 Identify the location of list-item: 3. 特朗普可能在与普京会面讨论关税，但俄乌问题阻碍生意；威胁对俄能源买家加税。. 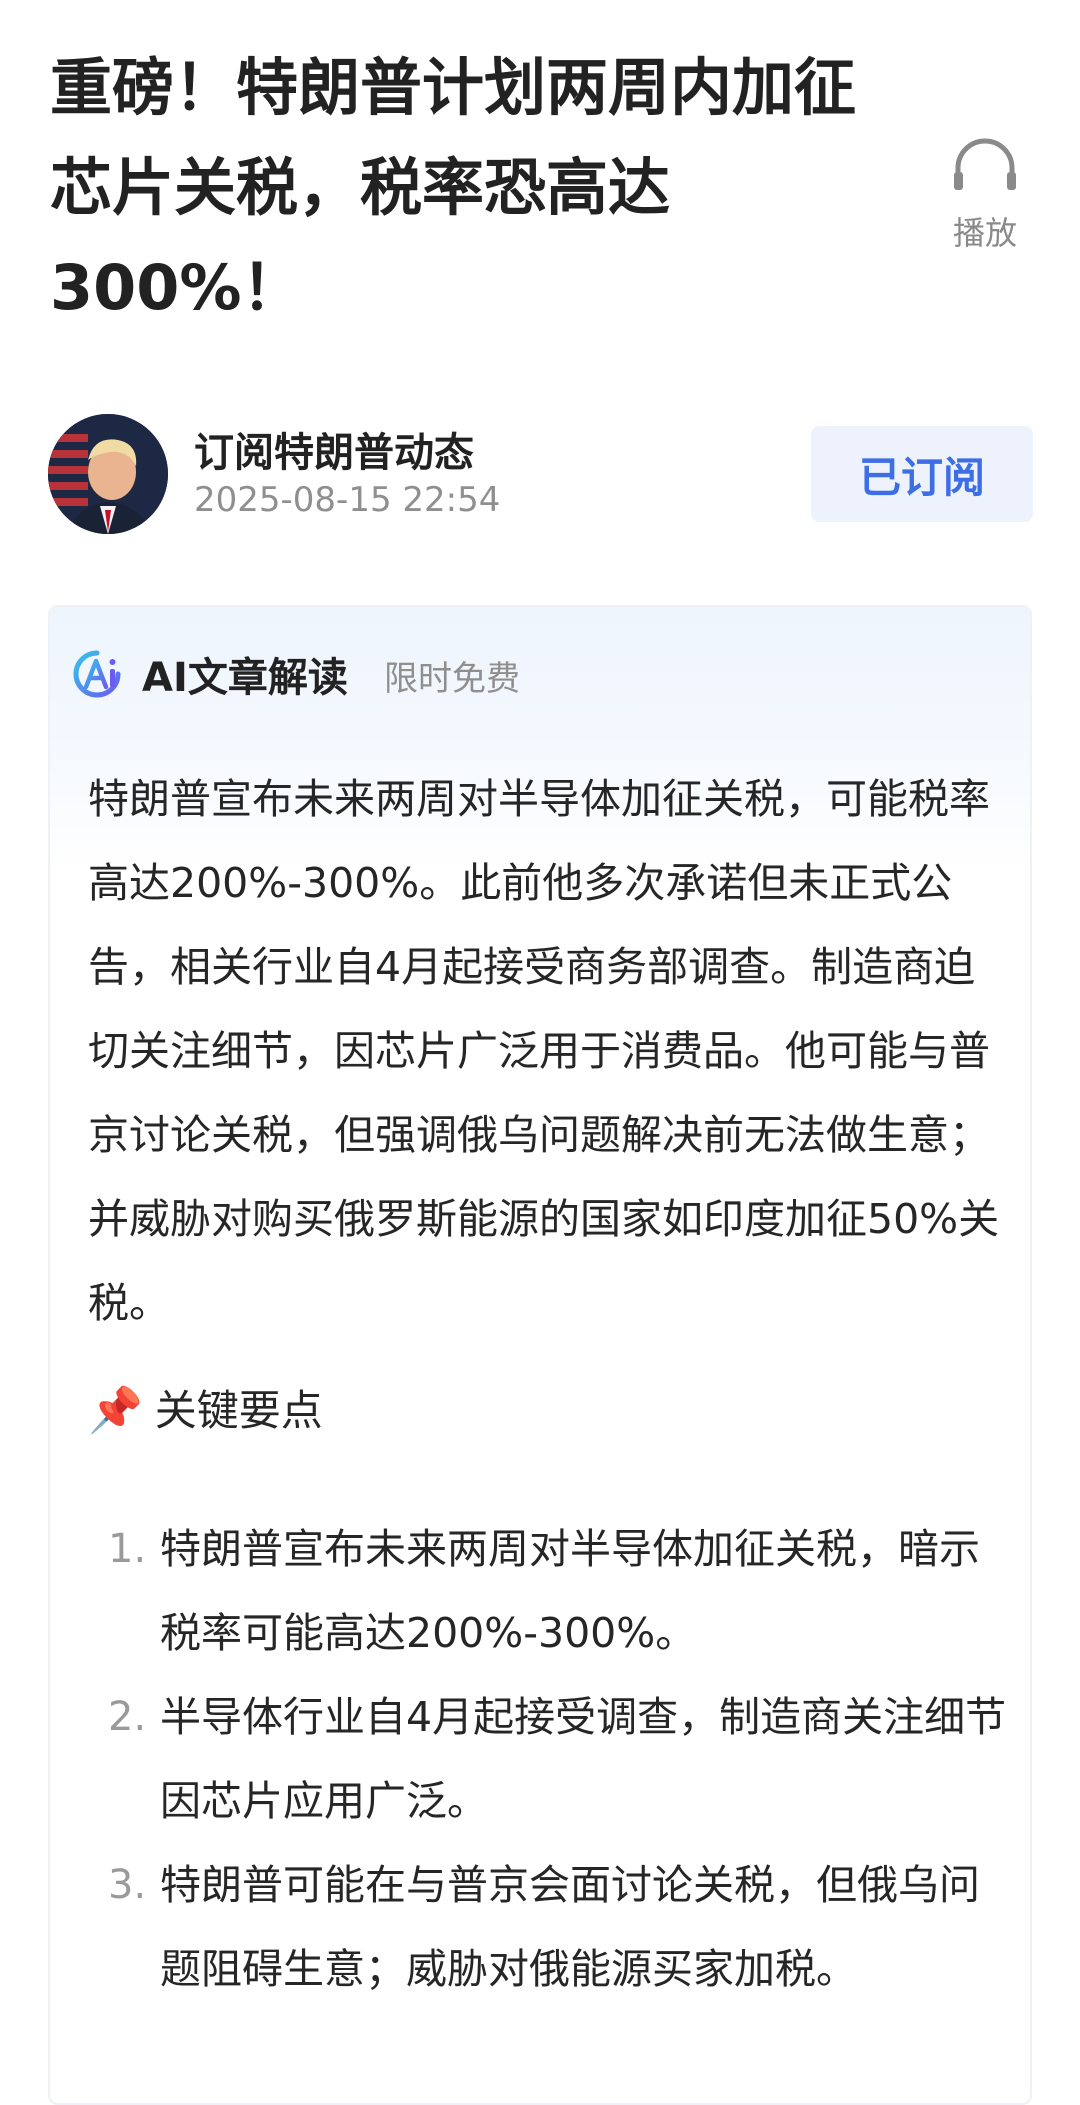
(548, 1927).